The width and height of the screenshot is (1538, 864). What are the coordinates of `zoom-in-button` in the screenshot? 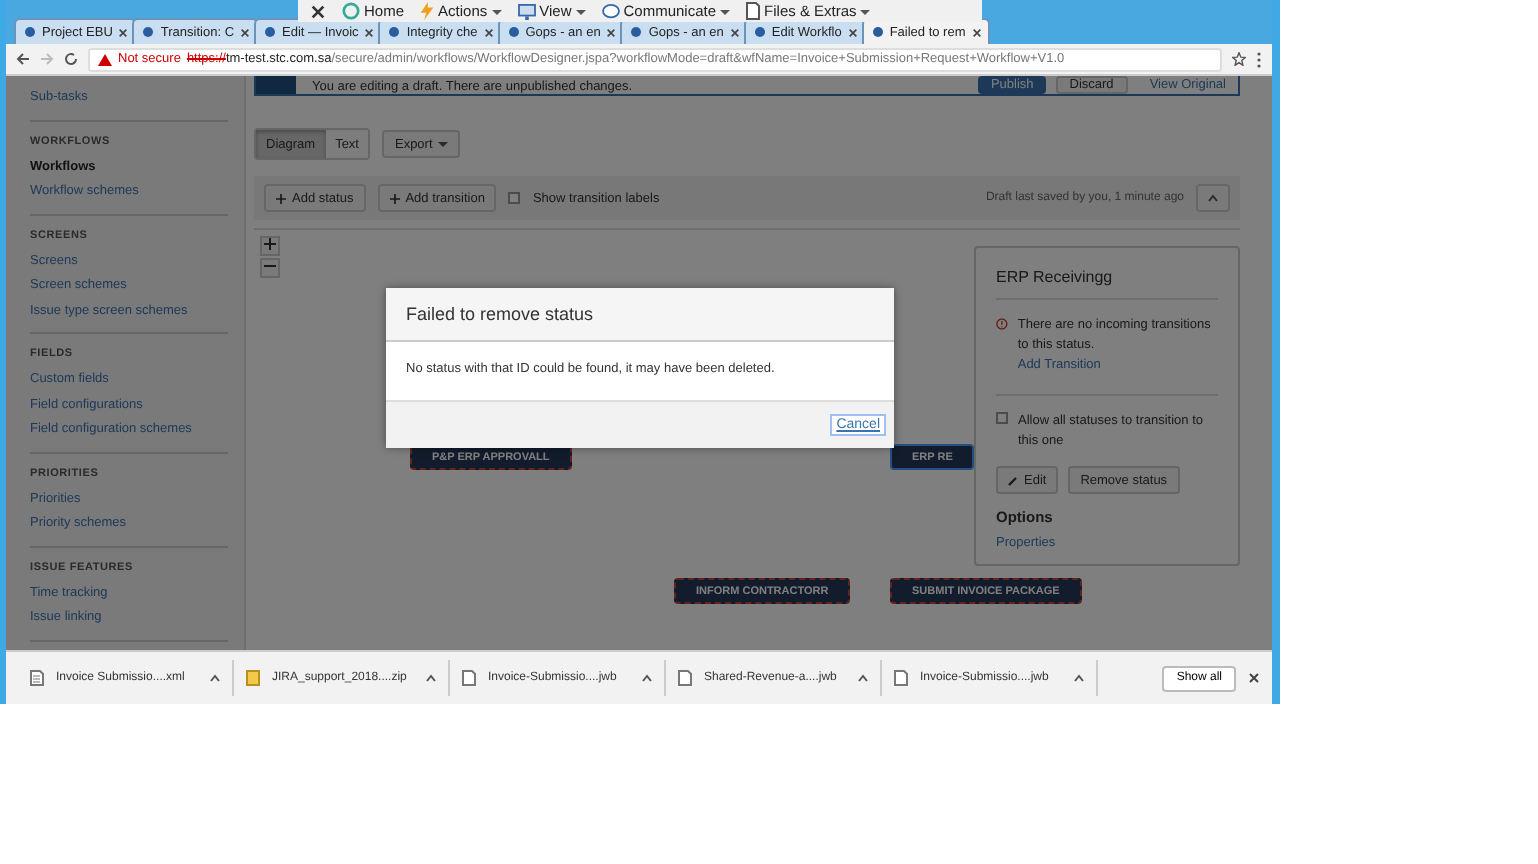 It's located at (270, 246).